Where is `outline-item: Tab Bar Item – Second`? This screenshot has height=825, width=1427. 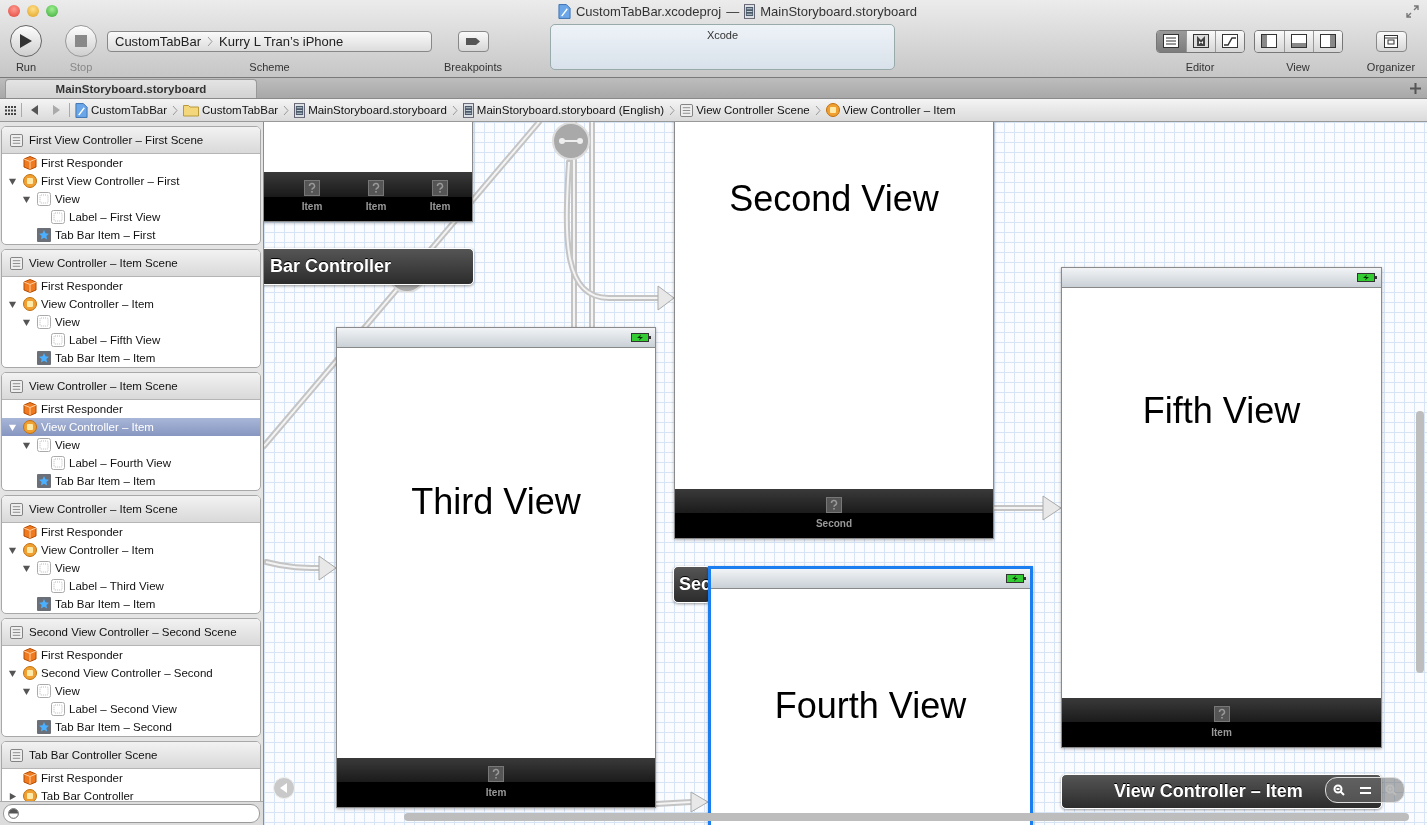 outline-item: Tab Bar Item – Second is located at coordinates (131, 727).